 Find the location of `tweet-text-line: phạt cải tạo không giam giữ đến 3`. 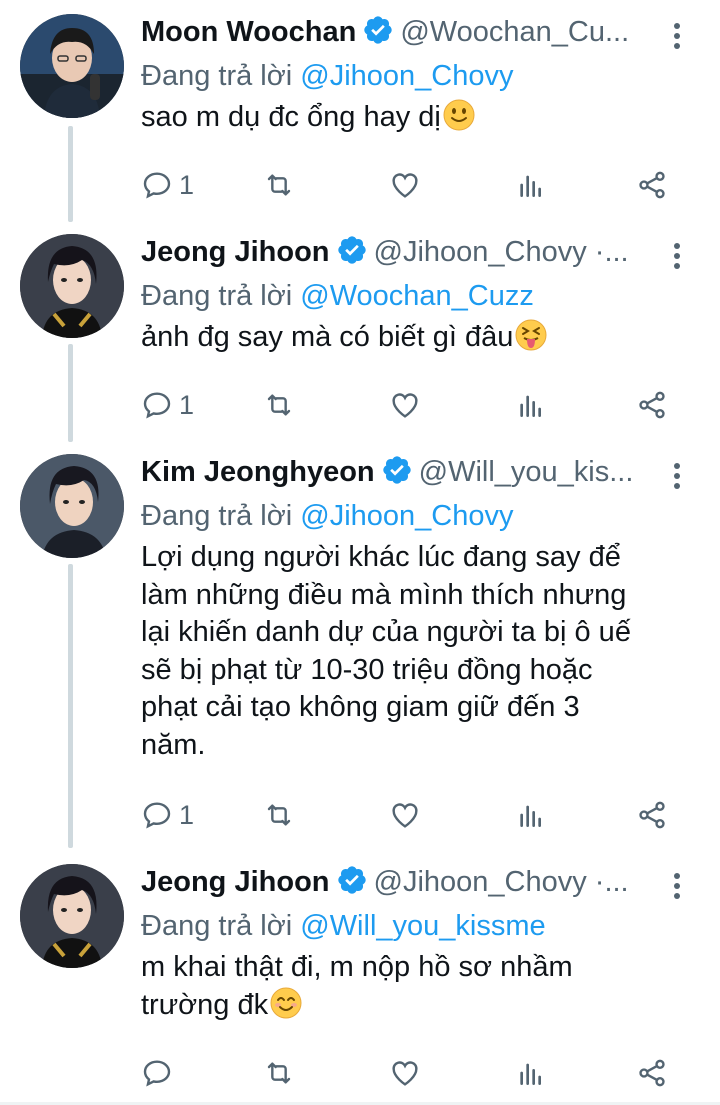

tweet-text-line: phạt cải tạo không giam giữ đến 3 is located at coordinates (360, 707).